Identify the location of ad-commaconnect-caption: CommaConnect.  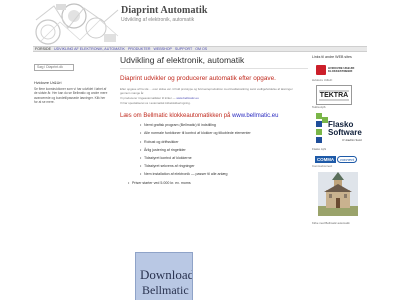
(322, 166).